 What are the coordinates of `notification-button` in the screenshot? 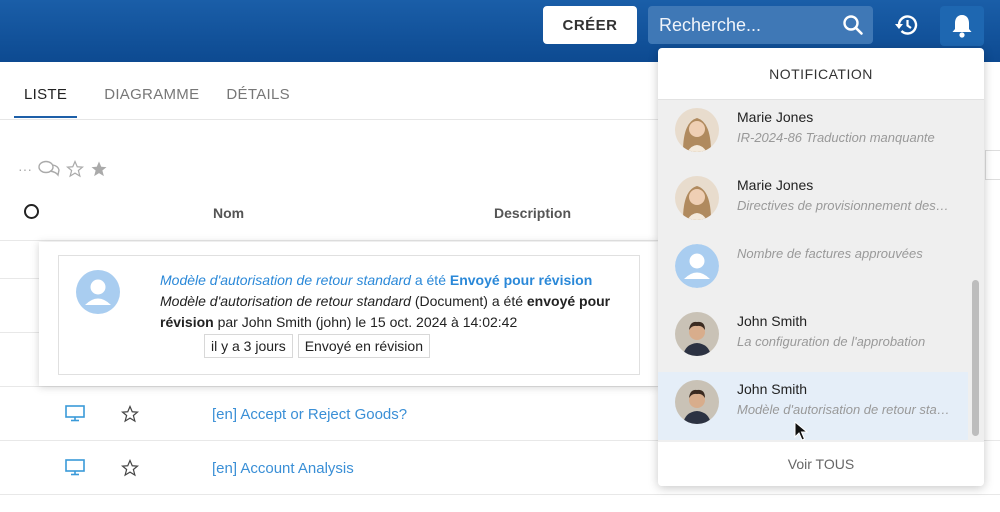 It's located at (962, 26).